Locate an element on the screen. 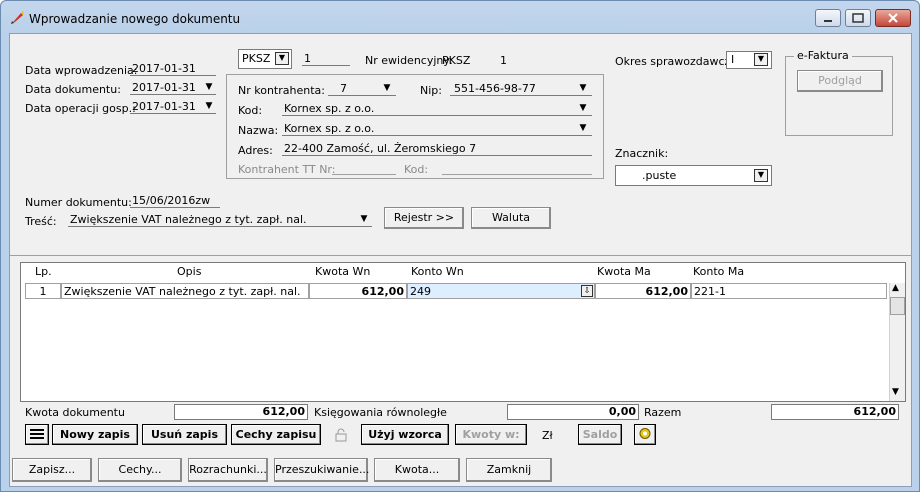 The height and width of the screenshot is (492, 920). parallel-label: Księgowania równoległe is located at coordinates (380, 412).